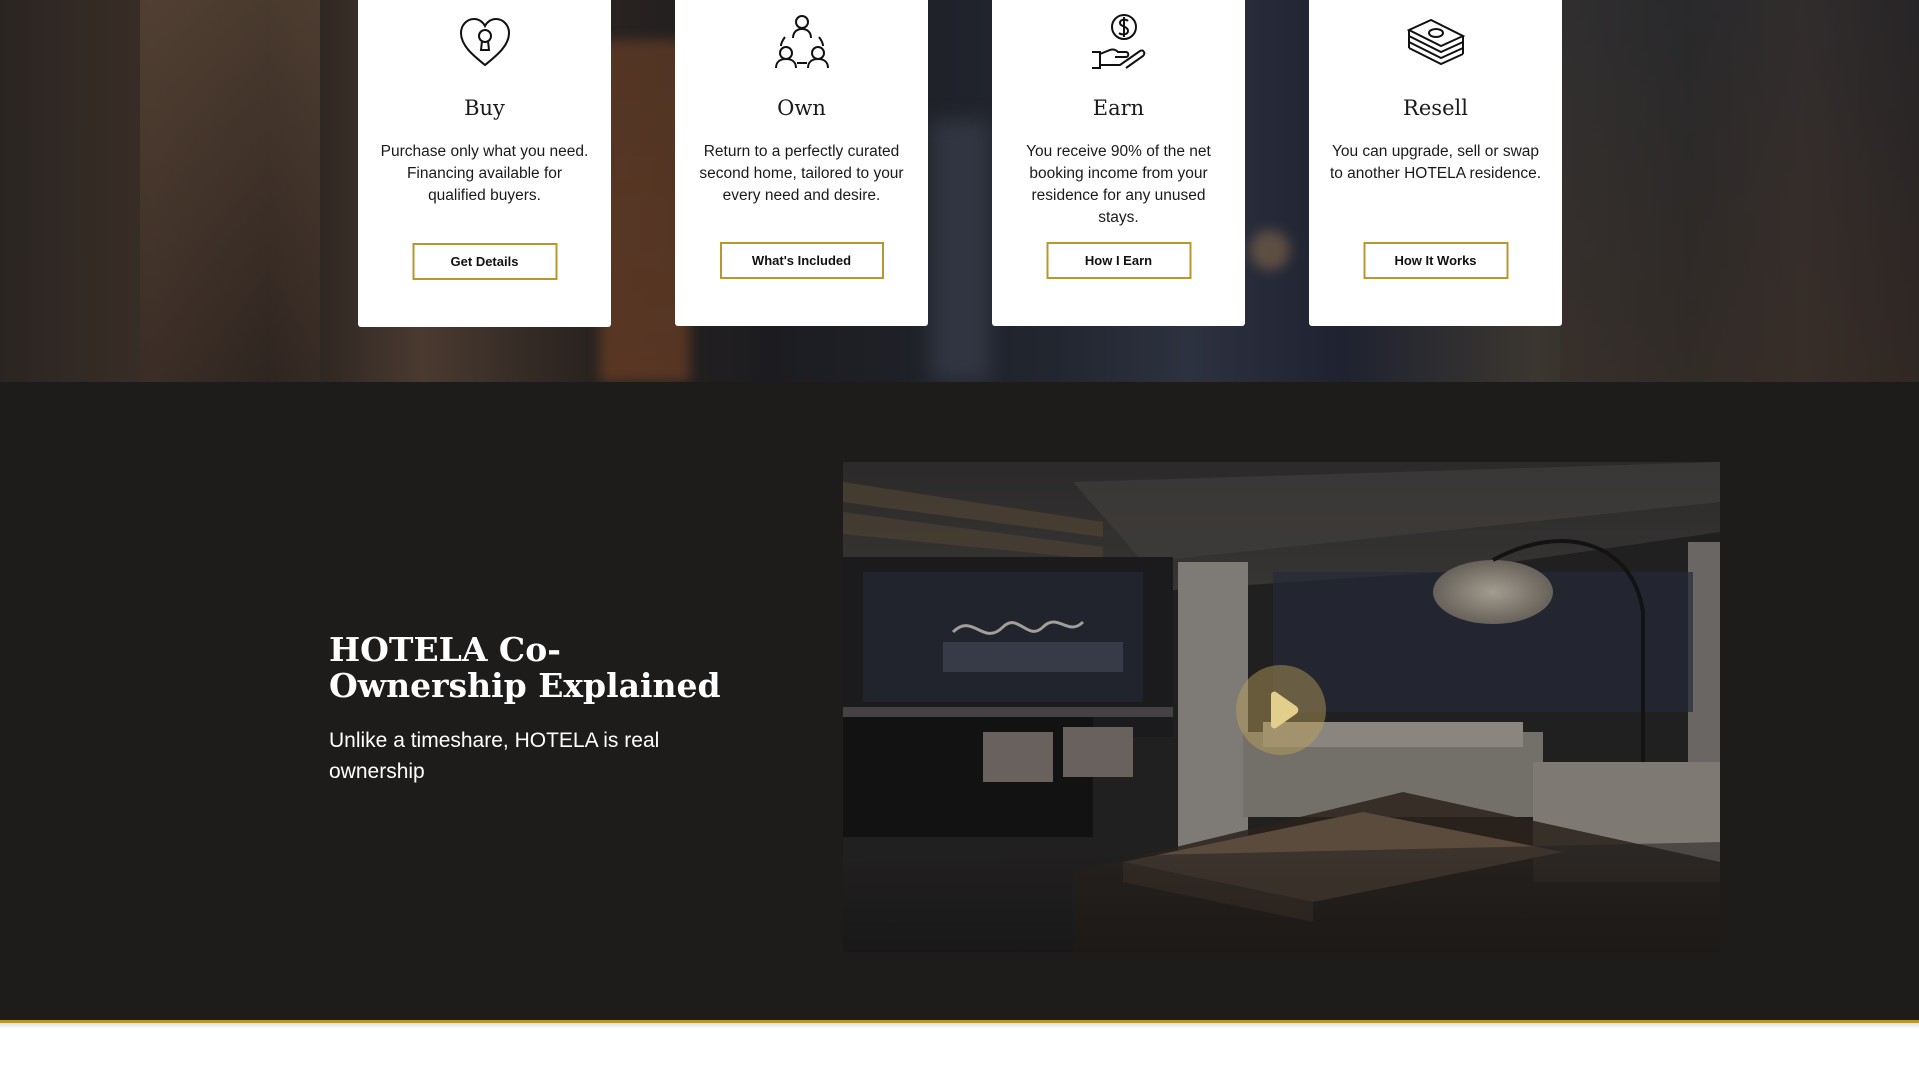 The height and width of the screenshot is (1079, 1919). What do you see at coordinates (1270, 250) in the screenshot?
I see `background-photo-bokeh` at bounding box center [1270, 250].